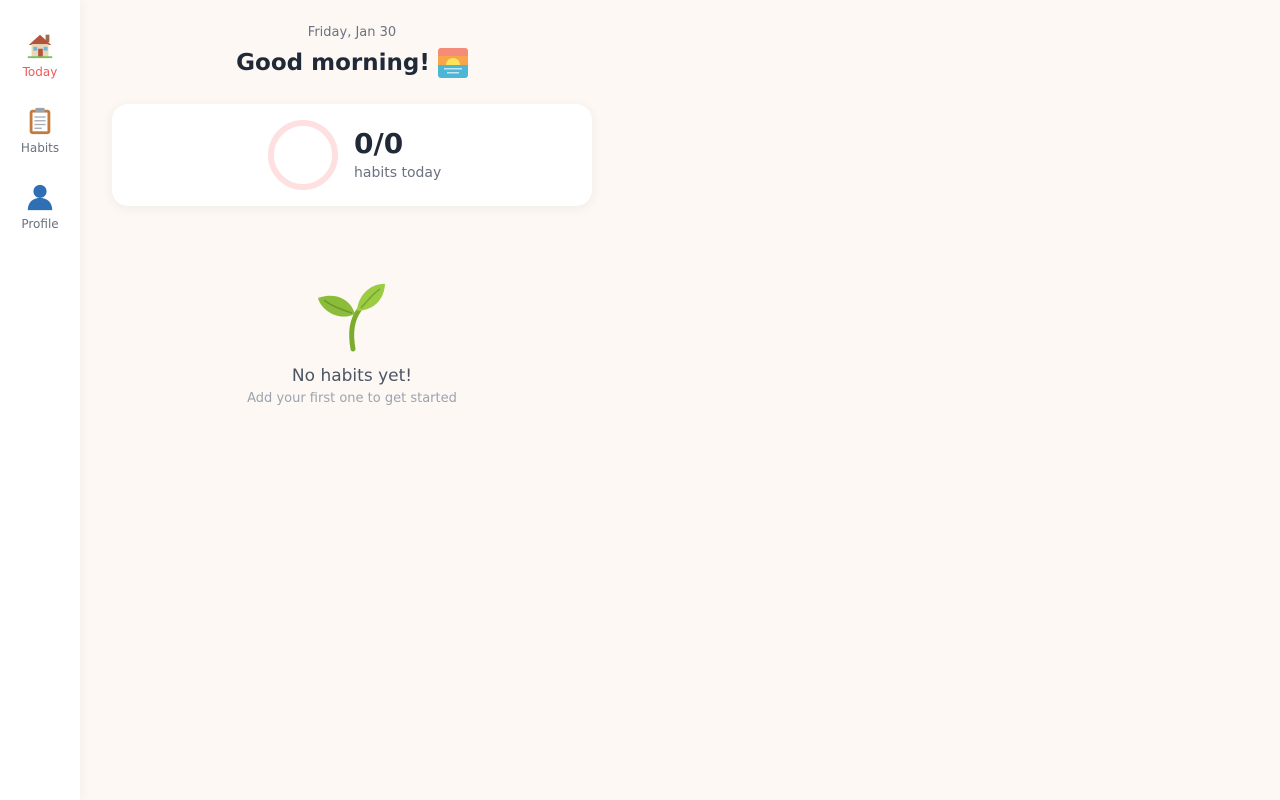  What do you see at coordinates (40, 224) in the screenshot?
I see `sidebar-item-label: Profile` at bounding box center [40, 224].